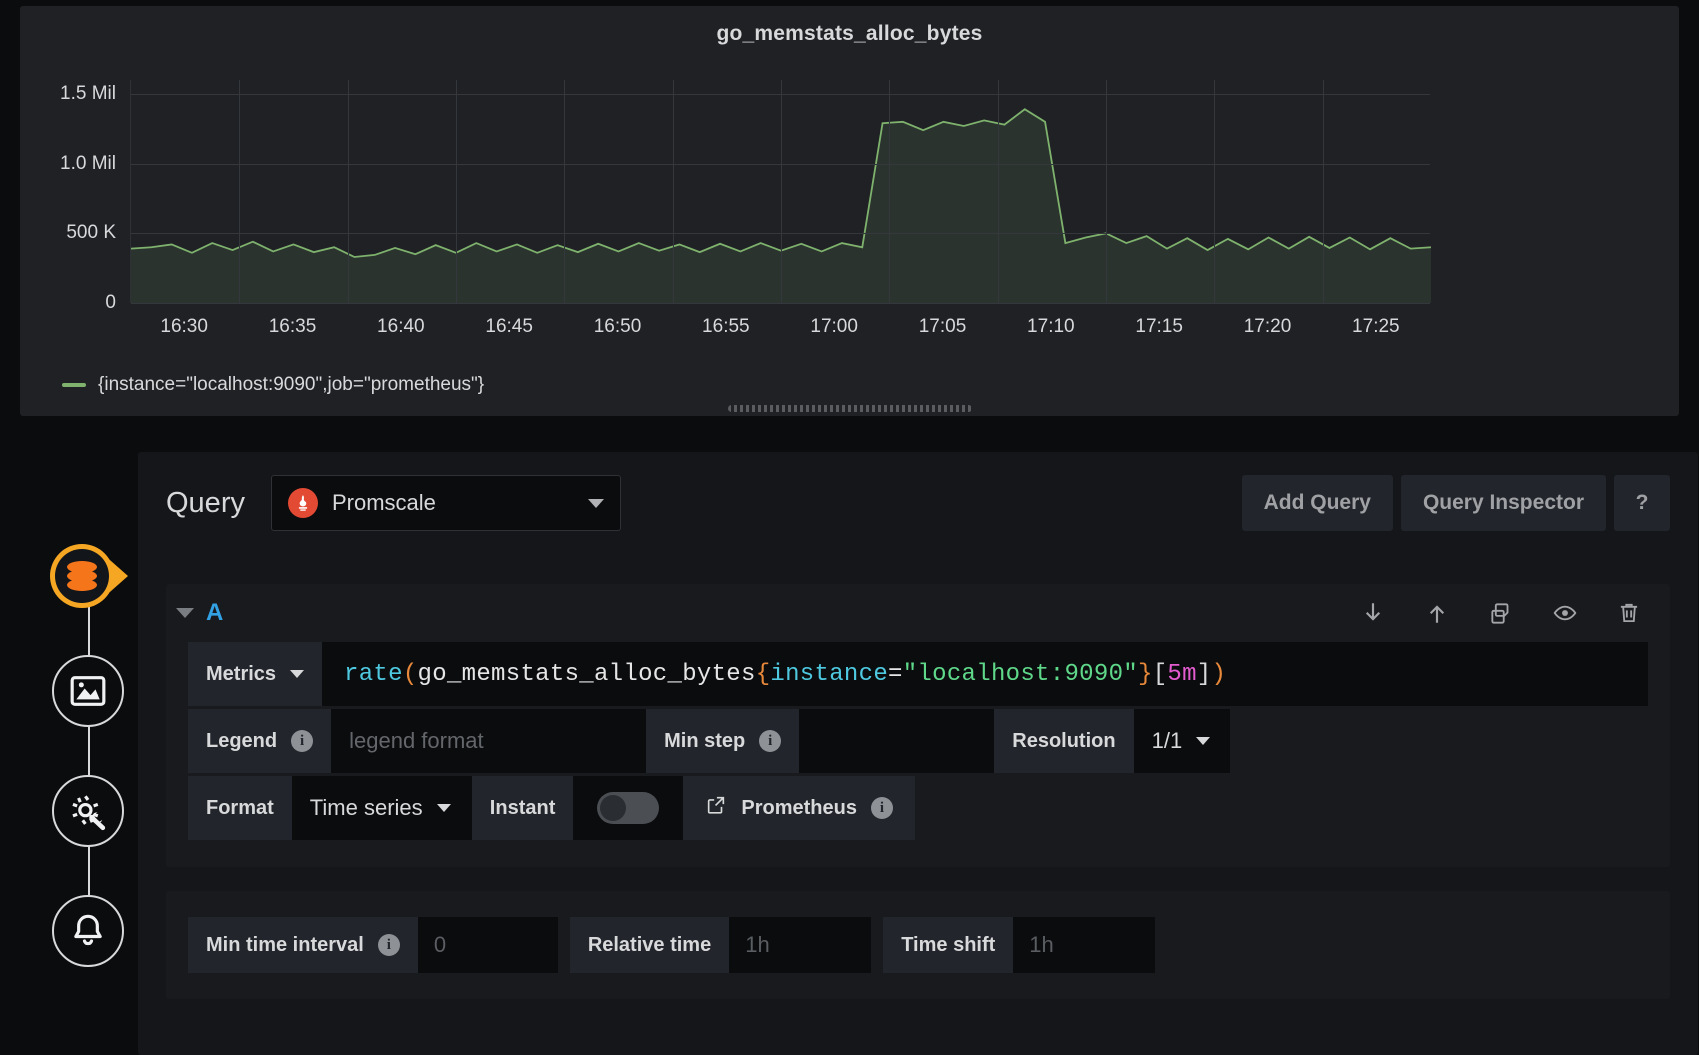 The height and width of the screenshot is (1055, 1699). I want to click on sidebar-item-alerting, so click(88, 931).